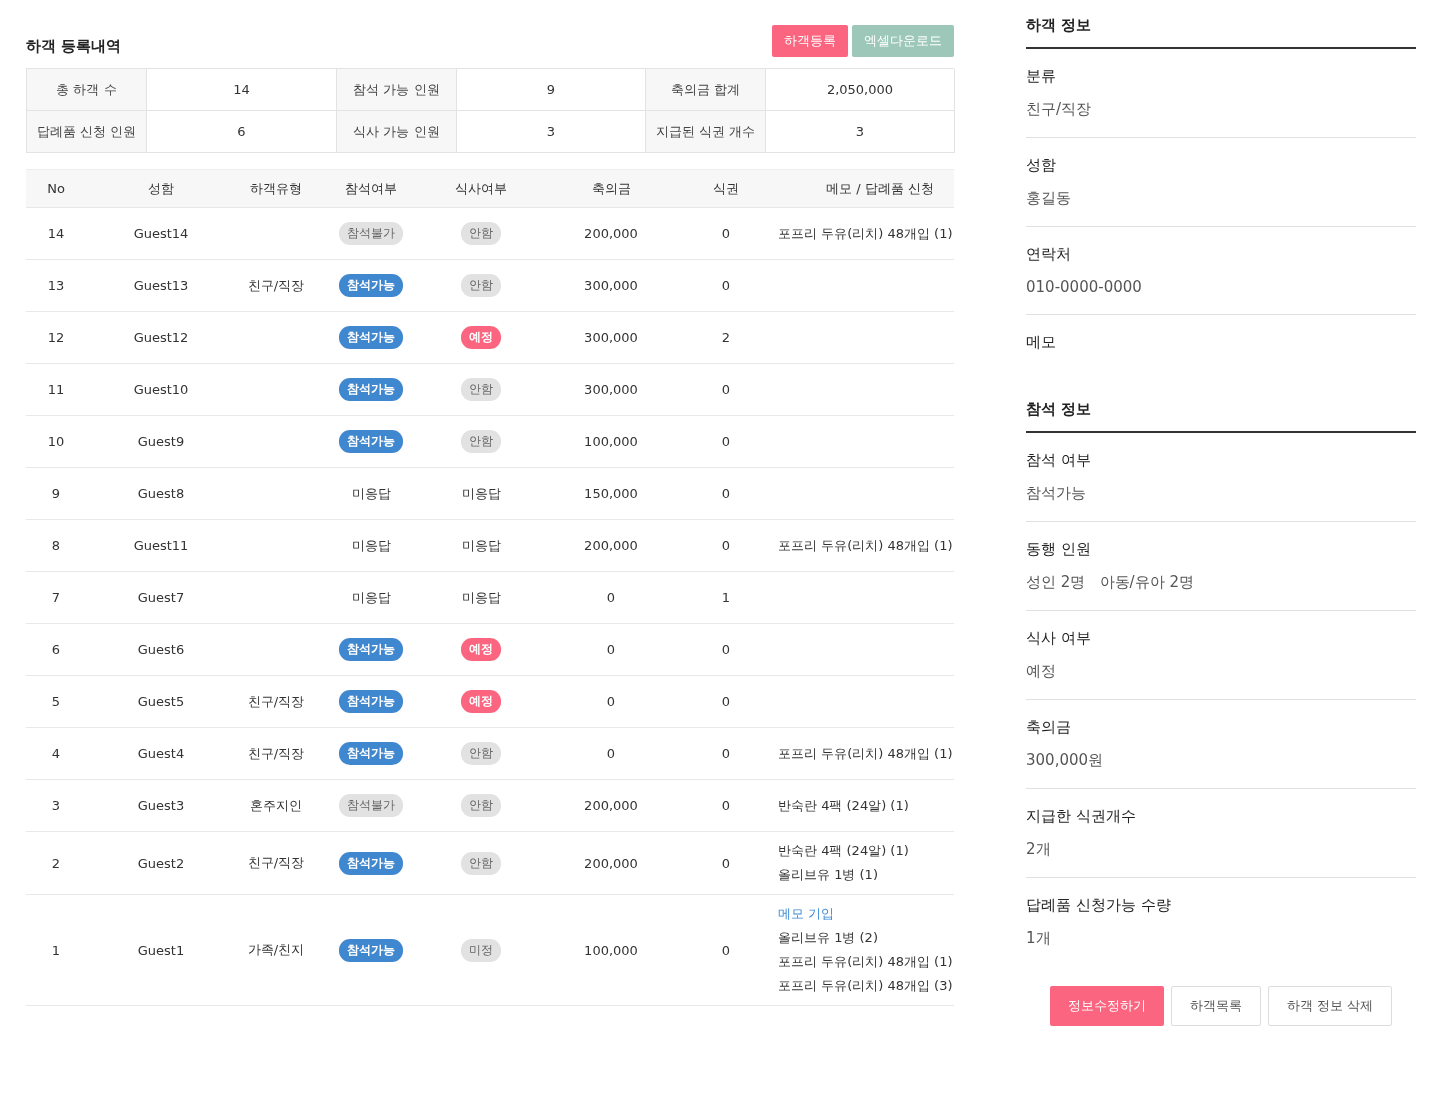 This screenshot has width=1440, height=1108. I want to click on memo-link: 메모 기입, so click(806, 914).